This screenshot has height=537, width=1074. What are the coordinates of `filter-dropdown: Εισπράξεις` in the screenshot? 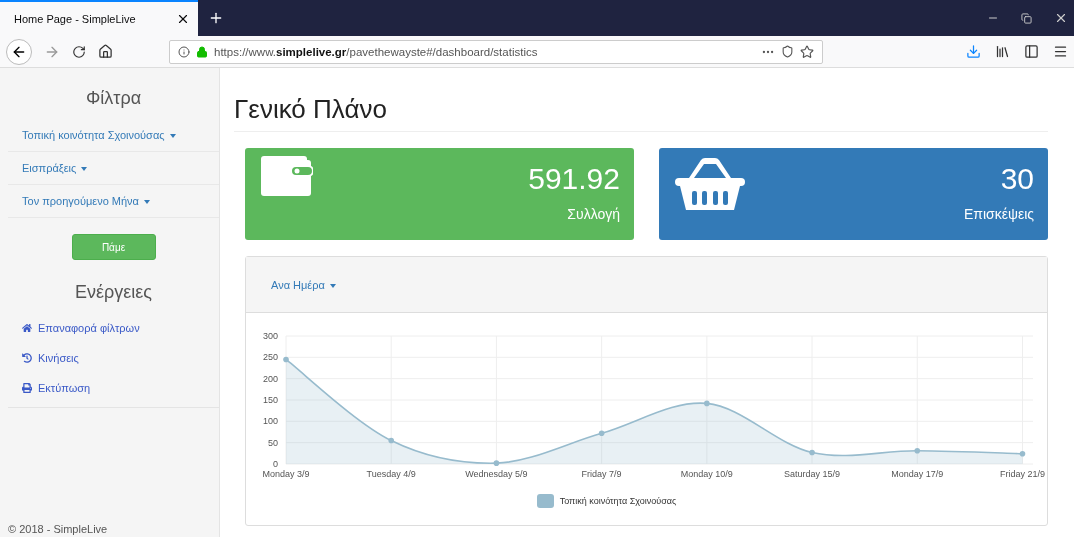 It's located at (113, 168).